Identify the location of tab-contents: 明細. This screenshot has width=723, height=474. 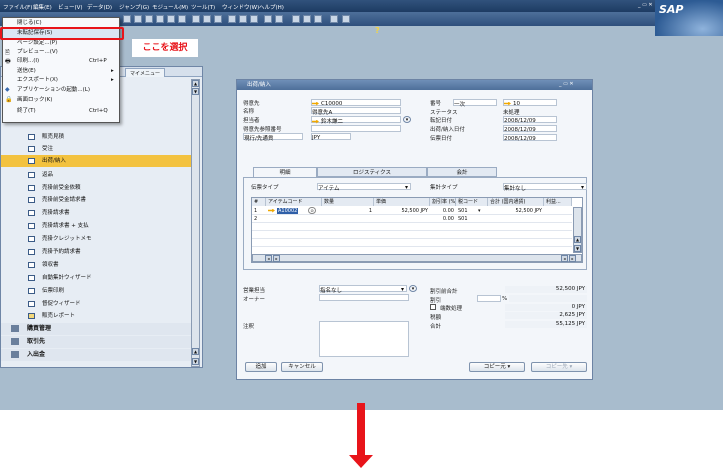
(285, 172).